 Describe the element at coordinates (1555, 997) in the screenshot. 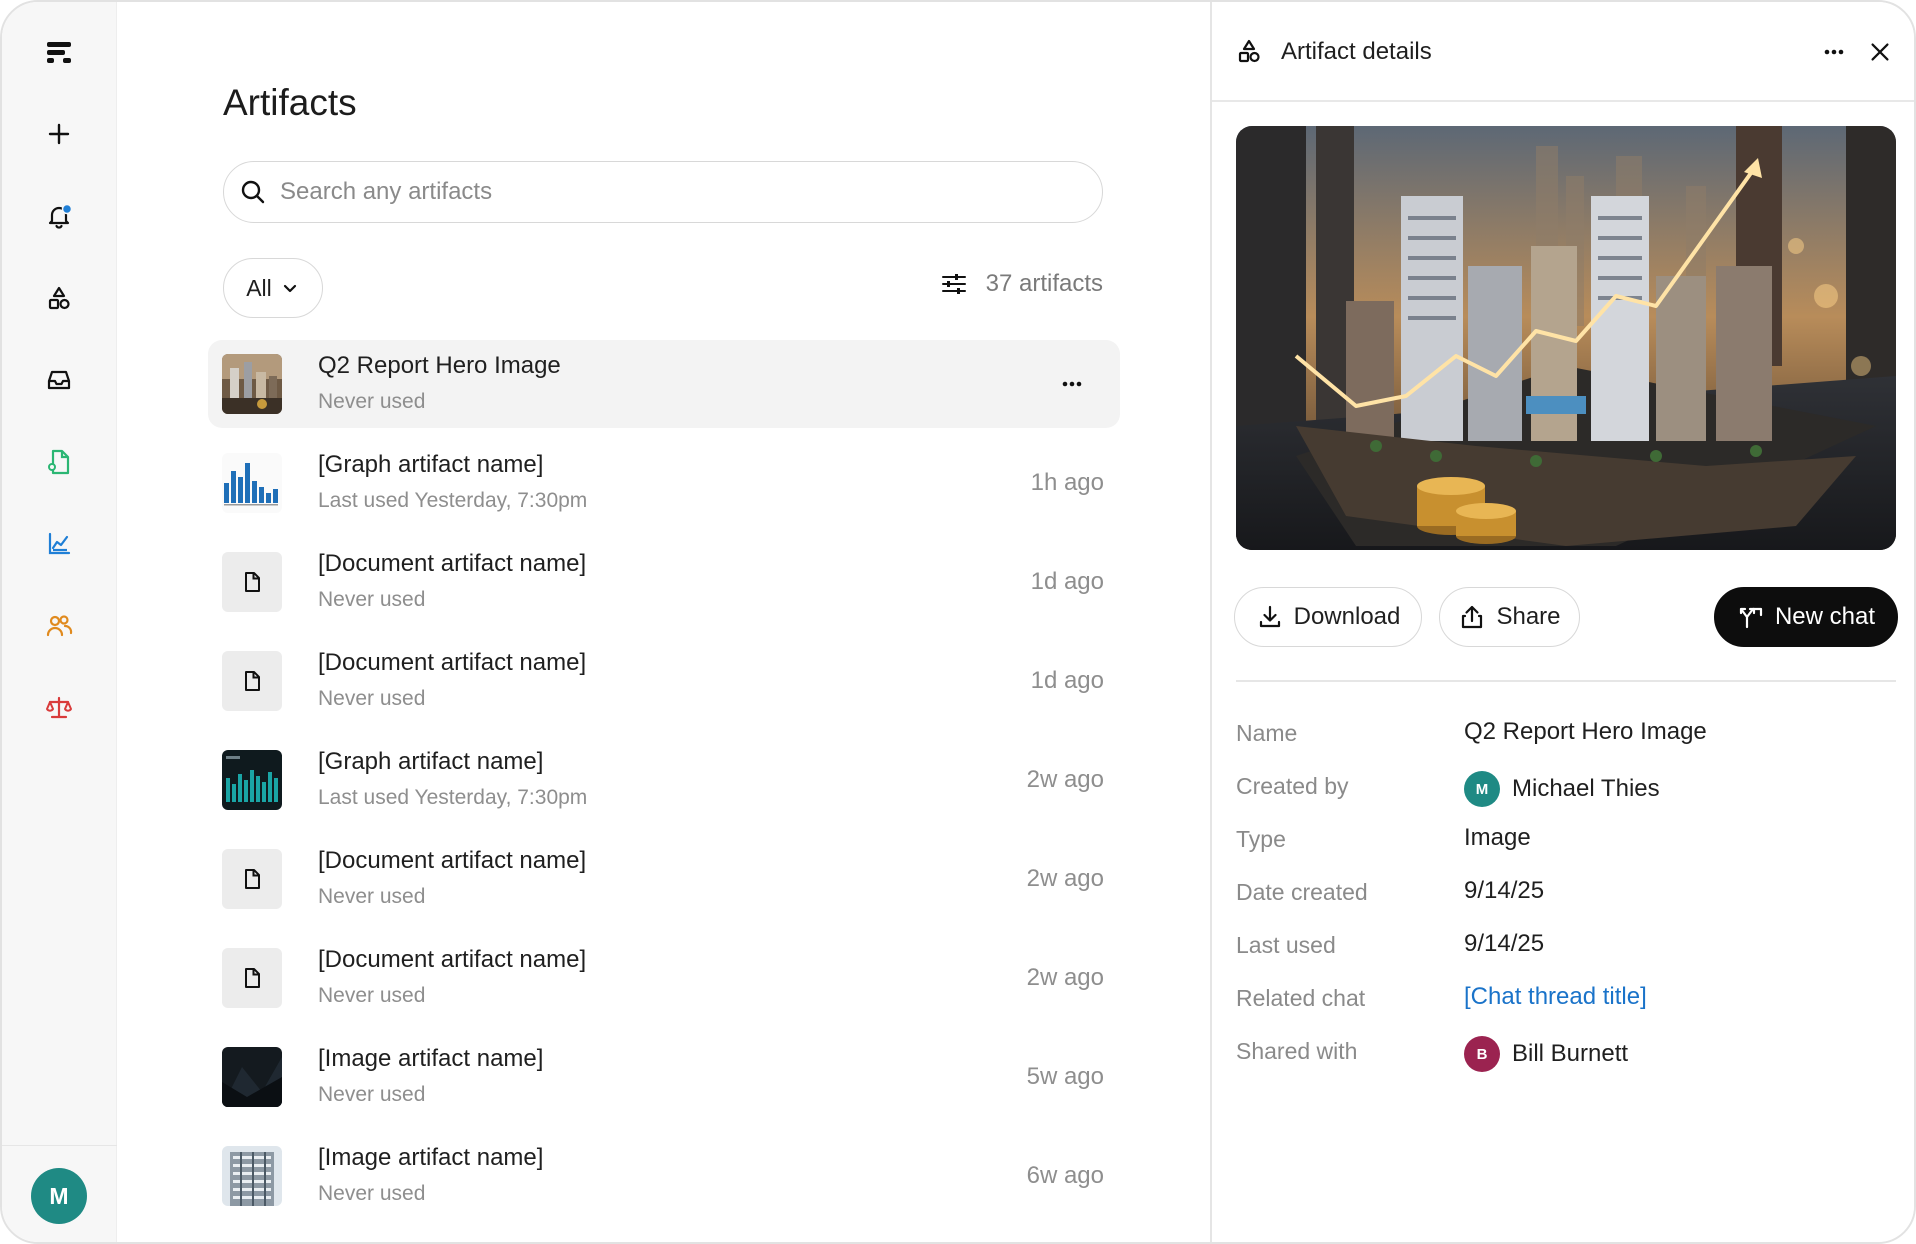

I see `related-chat-link: [Chat thread title]` at that location.